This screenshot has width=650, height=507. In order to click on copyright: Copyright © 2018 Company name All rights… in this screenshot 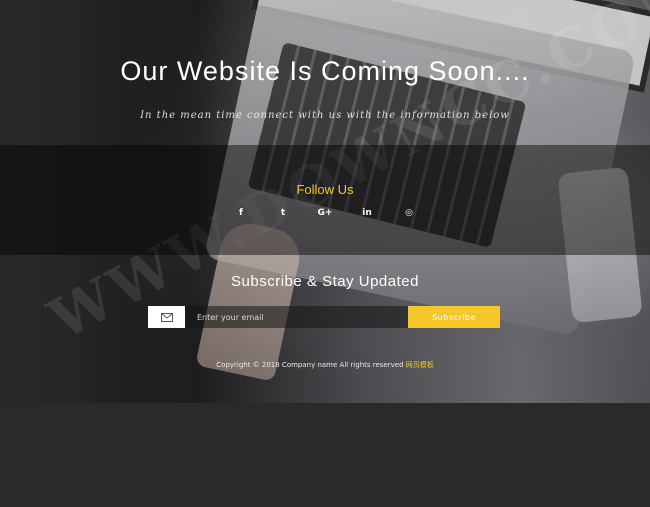, I will do `click(325, 365)`.